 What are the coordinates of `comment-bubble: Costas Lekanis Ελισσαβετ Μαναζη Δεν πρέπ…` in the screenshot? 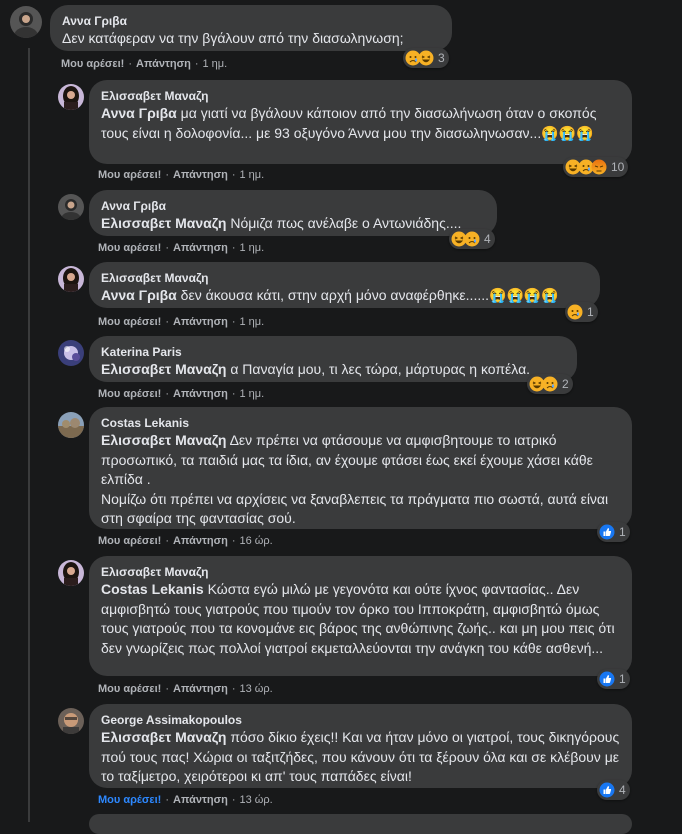 It's located at (360, 468).